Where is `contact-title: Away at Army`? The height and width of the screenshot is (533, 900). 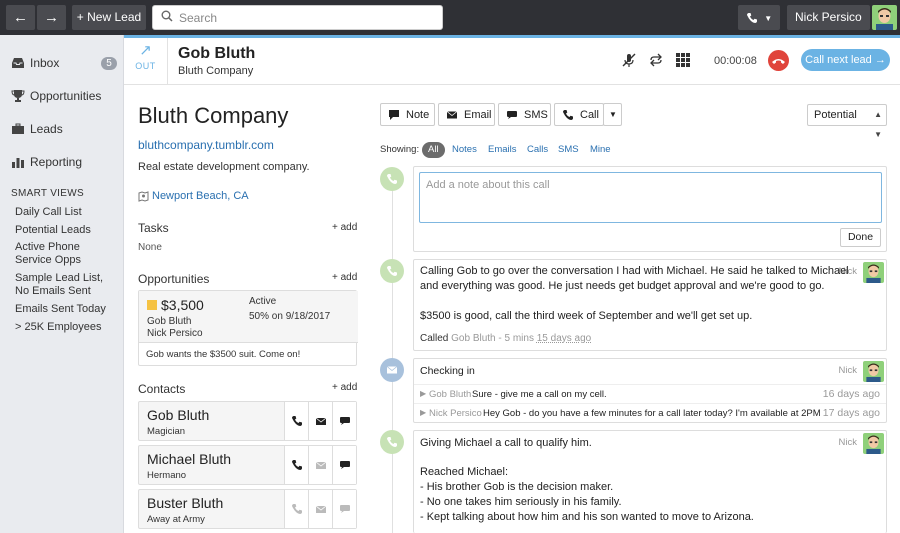 contact-title: Away at Army is located at coordinates (176, 519).